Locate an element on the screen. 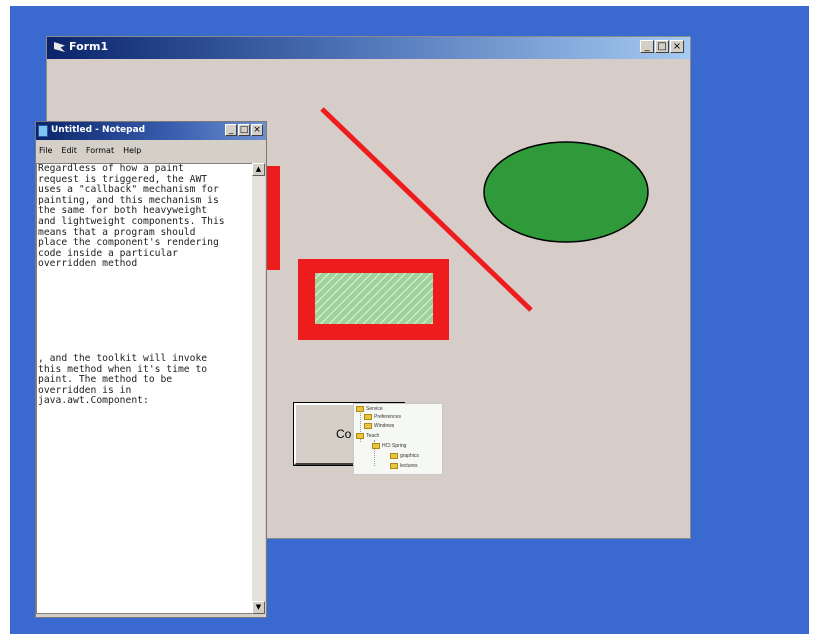 Image resolution: width=819 pixels, height=640 pixels. notepad-icon is located at coordinates (43, 131).